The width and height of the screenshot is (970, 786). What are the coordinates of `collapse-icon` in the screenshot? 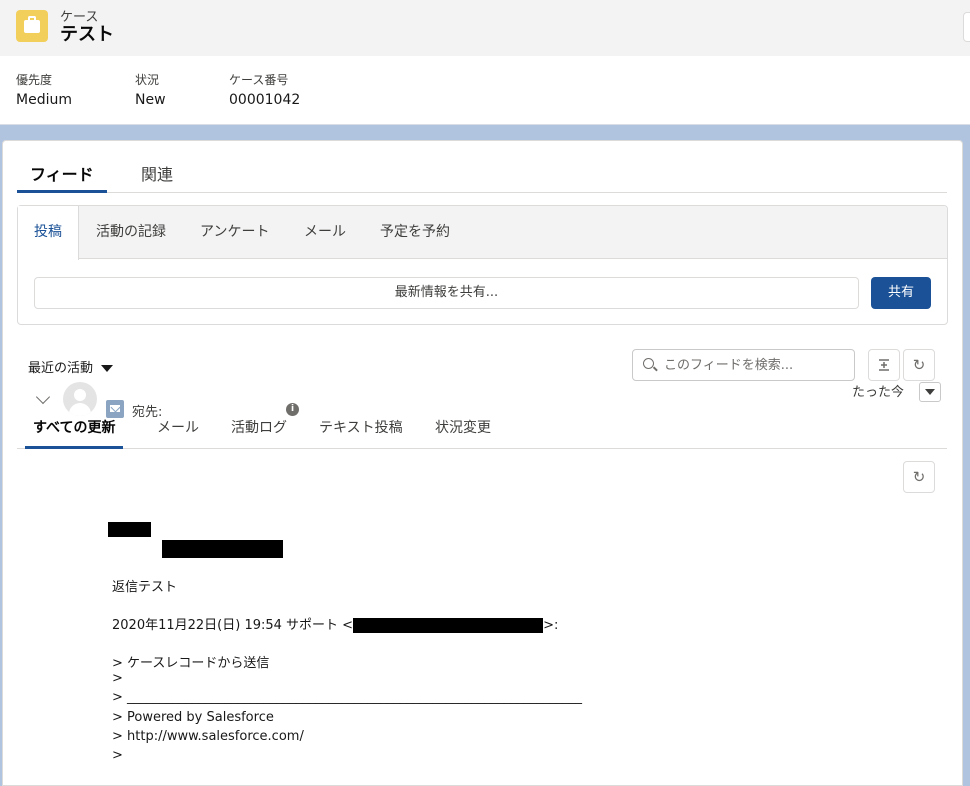 It's located at (884, 365).